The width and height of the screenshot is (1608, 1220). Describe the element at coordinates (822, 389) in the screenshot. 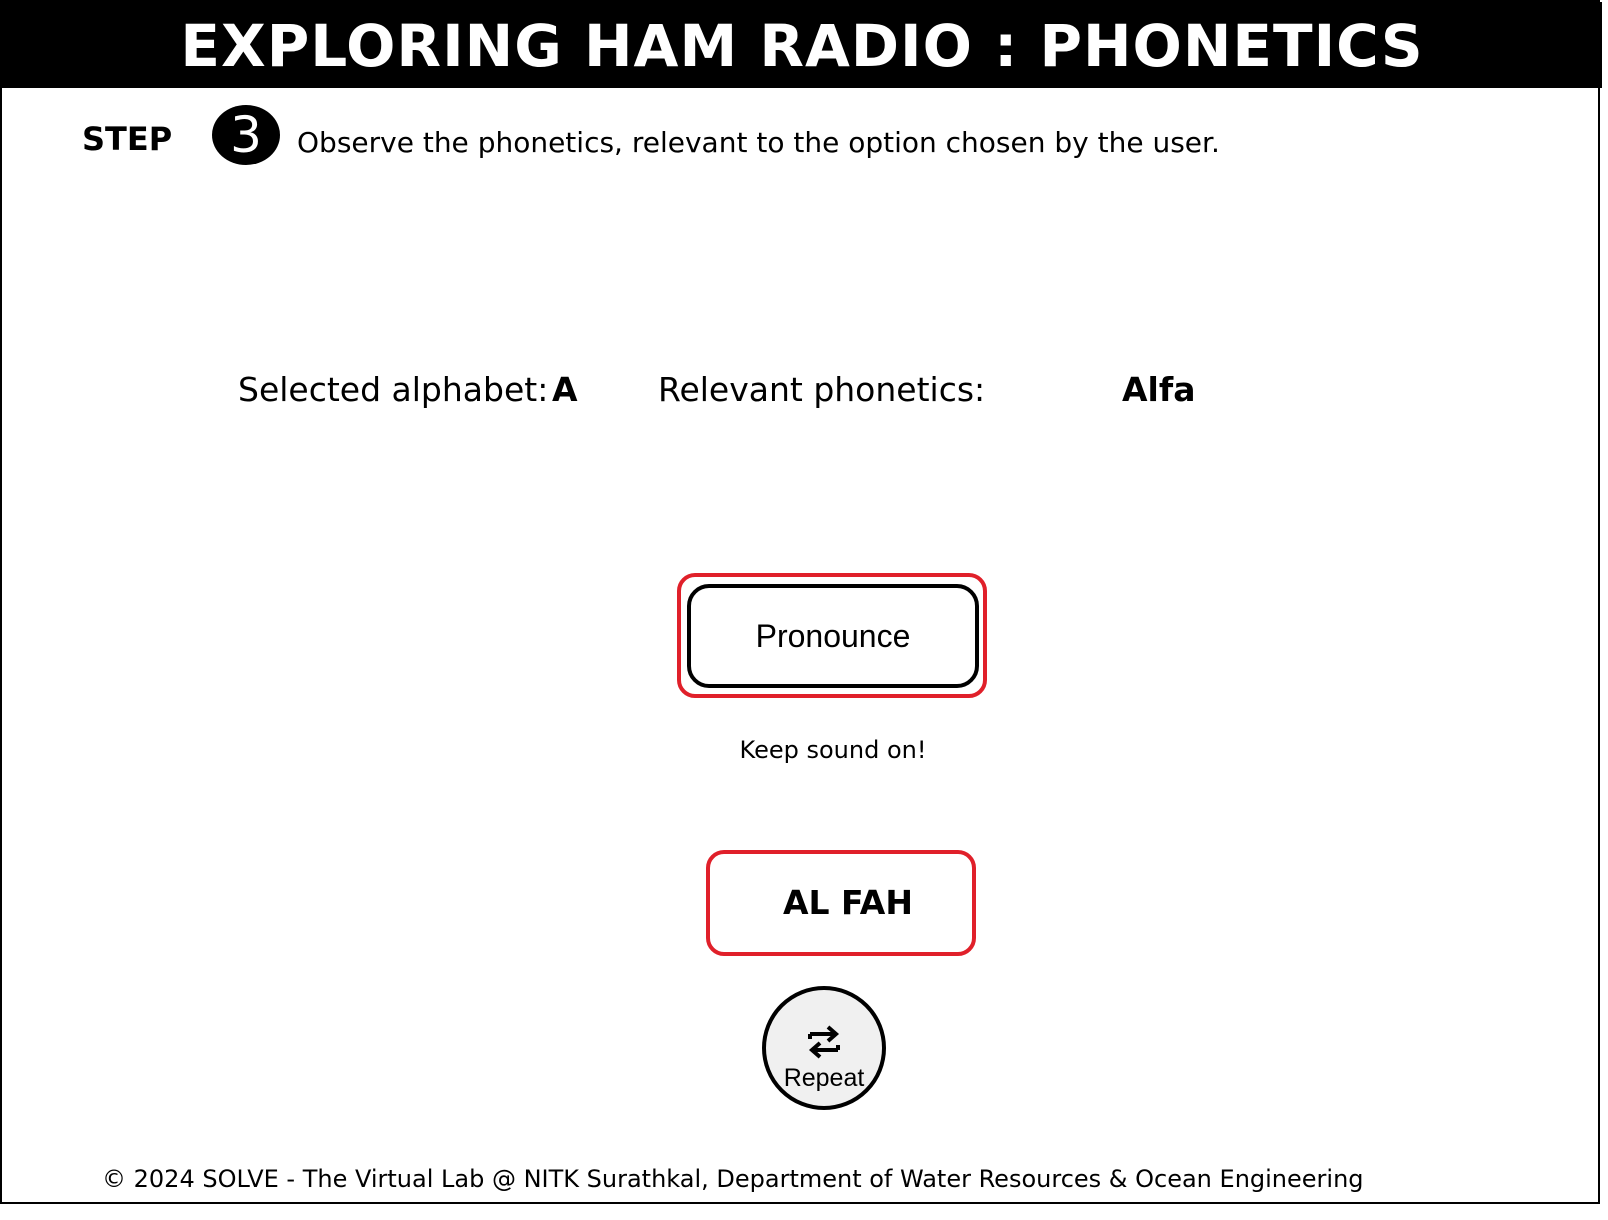

I see `relevant-phonetics-label: Relevant phonetics:` at that location.